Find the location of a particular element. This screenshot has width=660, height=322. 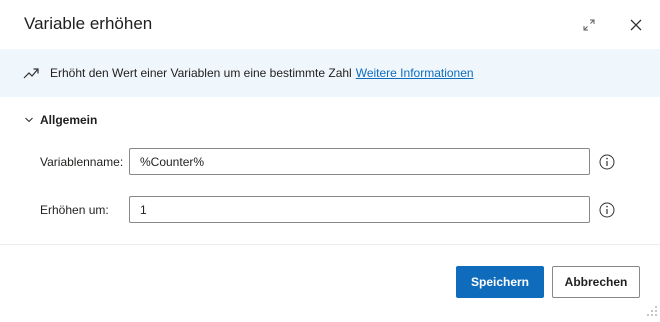

close-icon is located at coordinates (636, 25).